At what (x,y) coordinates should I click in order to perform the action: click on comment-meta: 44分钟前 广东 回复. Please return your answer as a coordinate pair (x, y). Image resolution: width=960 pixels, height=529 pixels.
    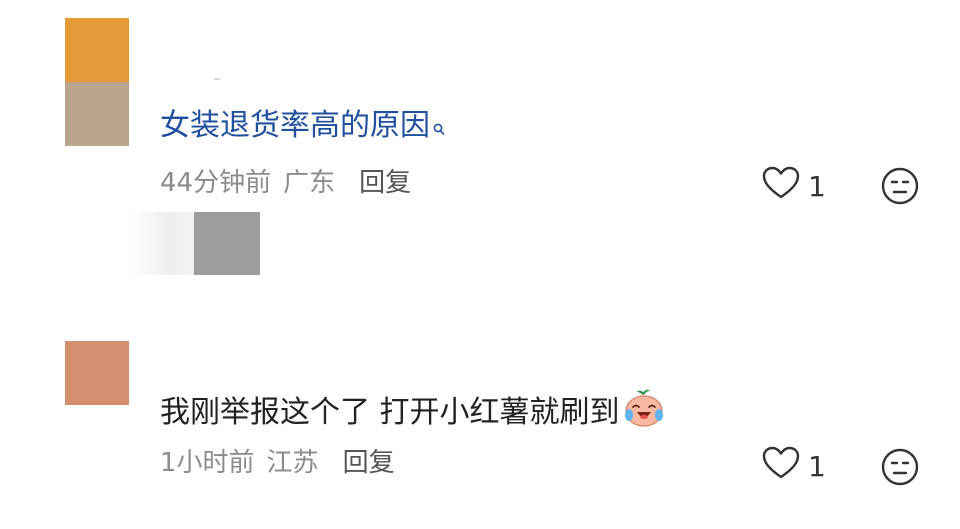
    Looking at the image, I should click on (285, 183).